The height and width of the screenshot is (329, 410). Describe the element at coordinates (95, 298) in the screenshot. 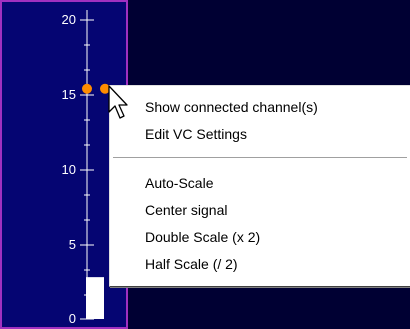

I see `level-bar` at that location.